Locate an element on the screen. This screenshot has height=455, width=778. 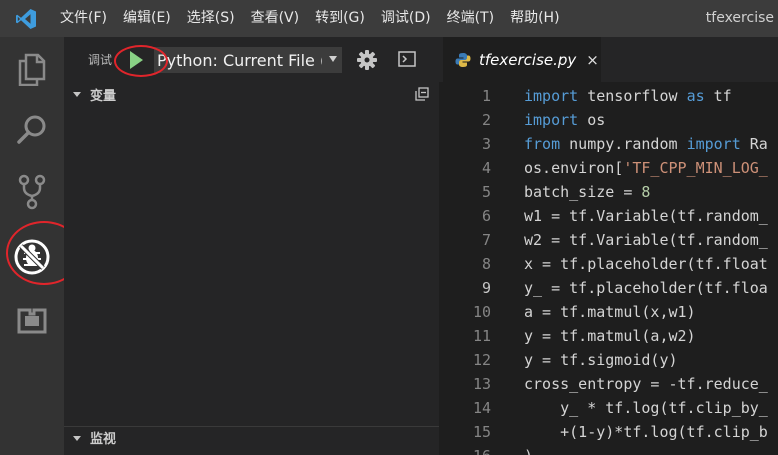
extensions-icon is located at coordinates (32, 319).